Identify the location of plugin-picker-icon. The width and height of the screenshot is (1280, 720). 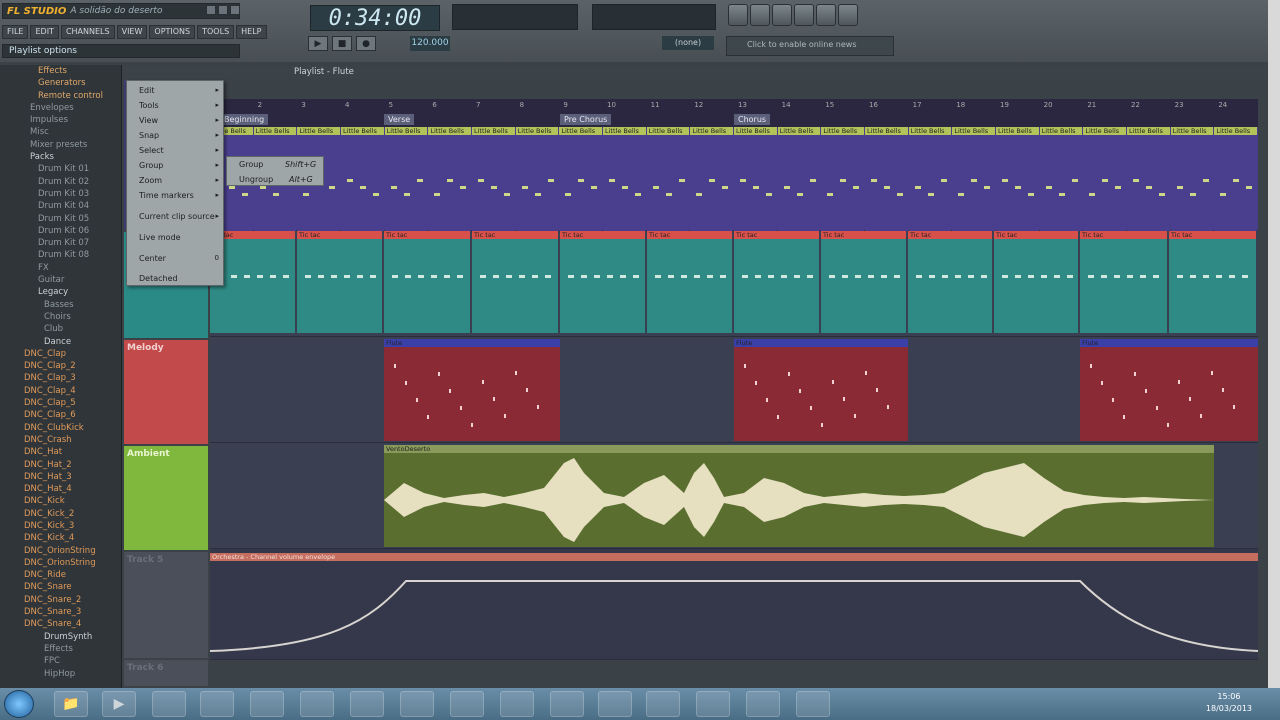
(848, 15).